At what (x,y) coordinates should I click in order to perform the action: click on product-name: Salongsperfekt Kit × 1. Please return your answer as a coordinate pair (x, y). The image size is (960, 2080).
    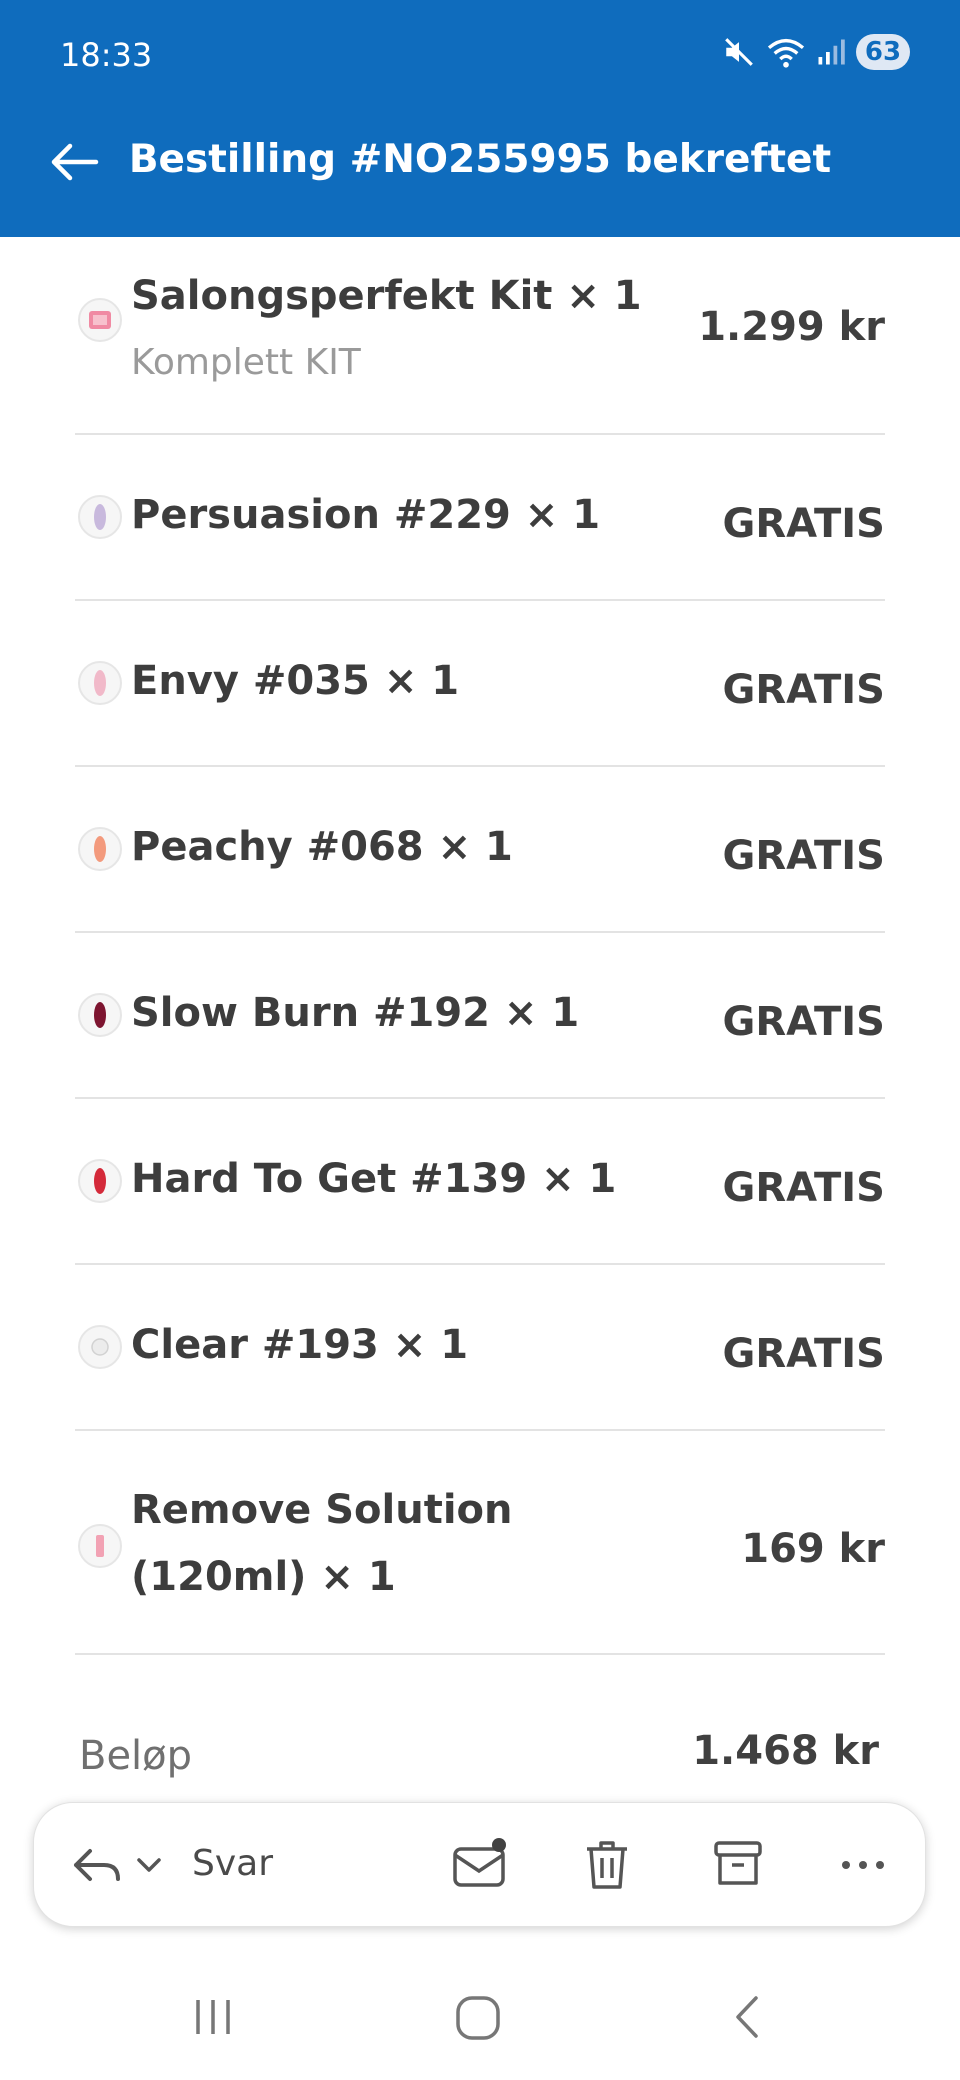
    Looking at the image, I should click on (386, 296).